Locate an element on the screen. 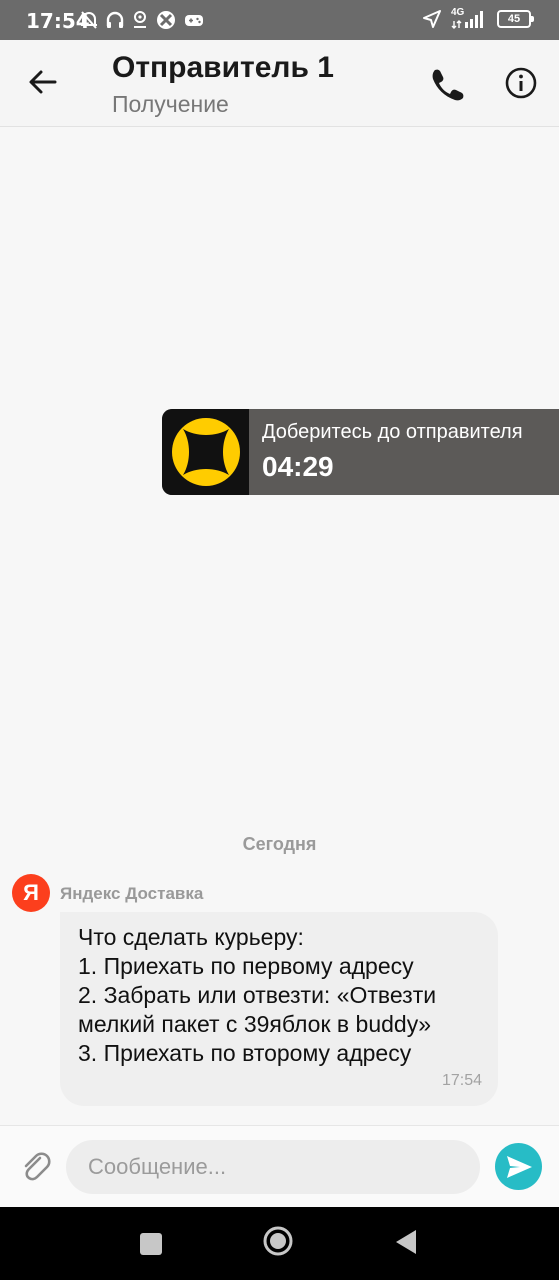 The image size is (559, 1280). yandex-go-logo-icon is located at coordinates (206, 452).